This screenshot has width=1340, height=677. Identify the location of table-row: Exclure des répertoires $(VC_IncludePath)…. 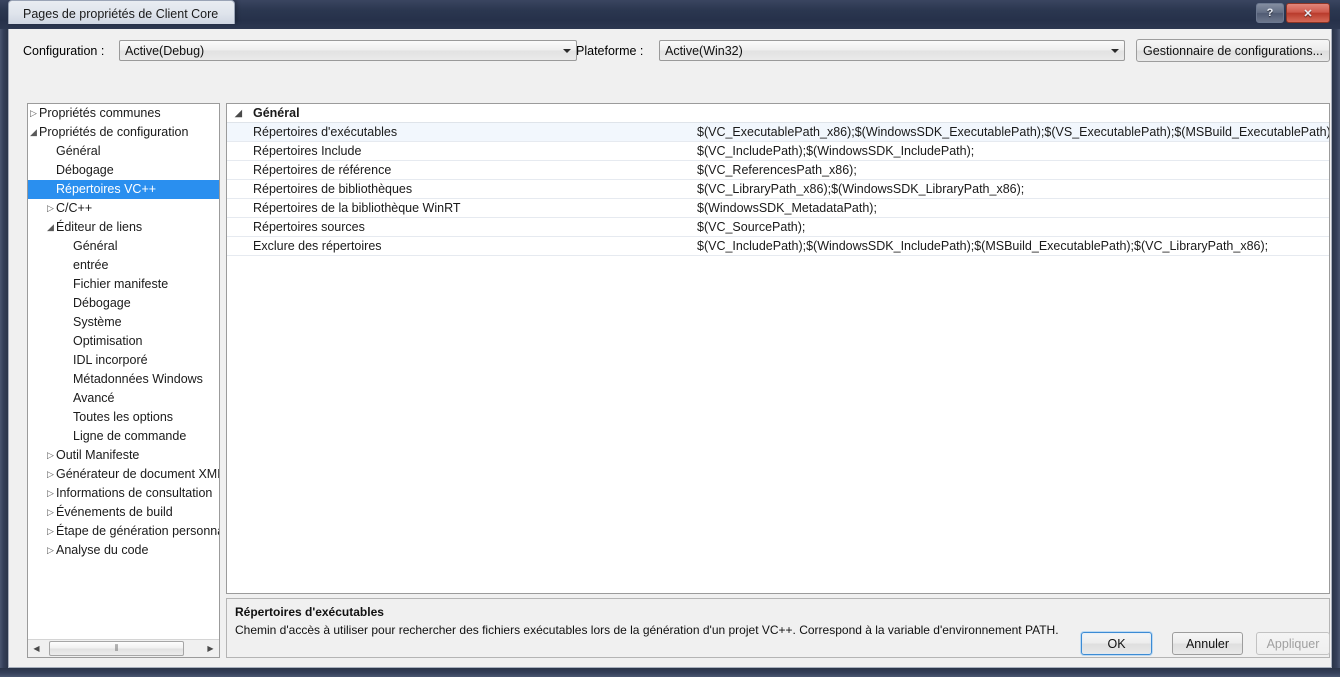
(778, 246).